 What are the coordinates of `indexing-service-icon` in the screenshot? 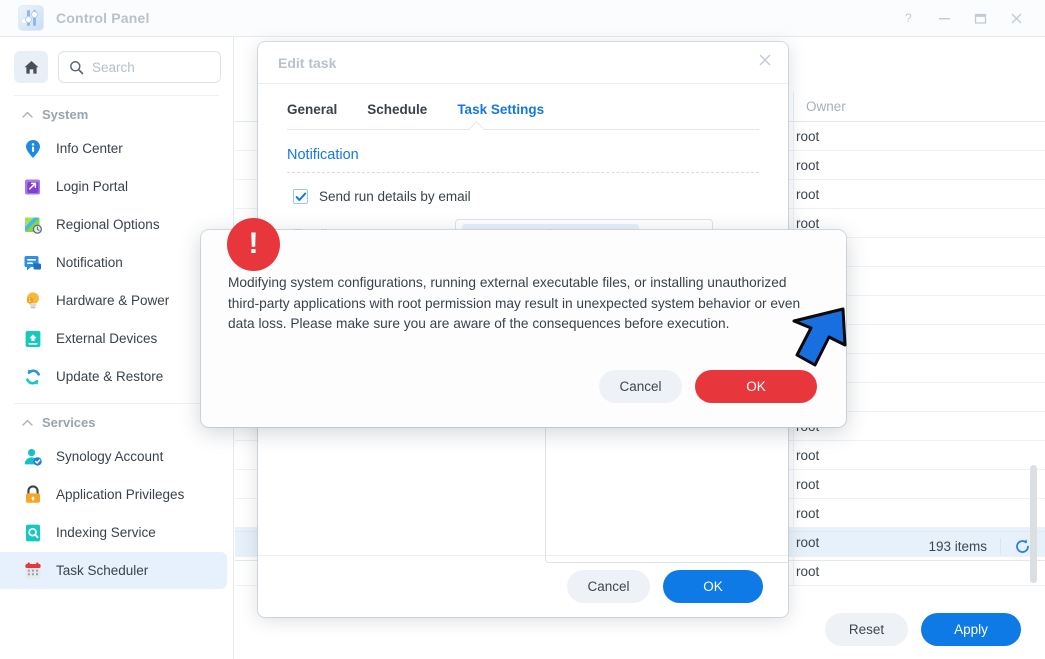 It's located at (33, 533).